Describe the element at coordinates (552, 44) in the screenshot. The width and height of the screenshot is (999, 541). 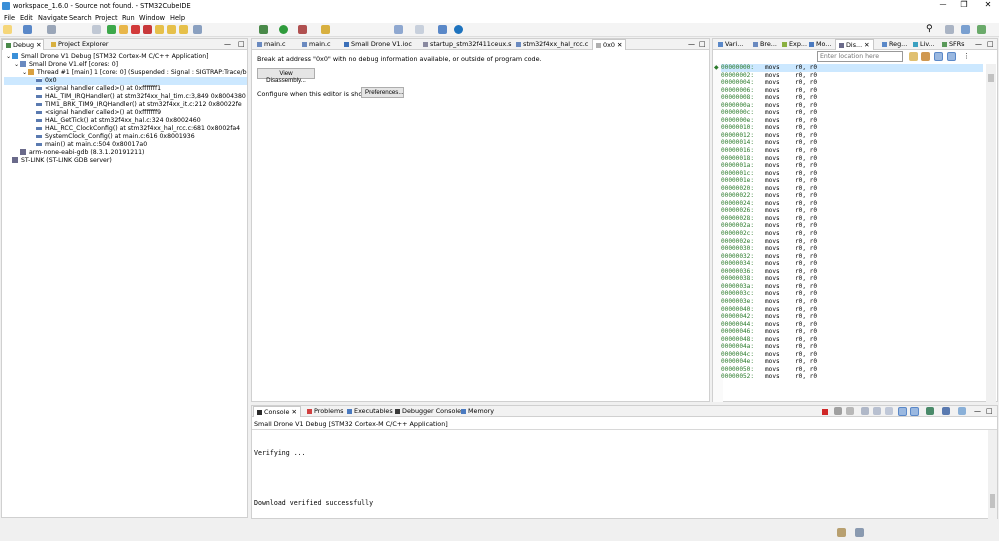
I see `tab-hal-rcc: stm32f4xx_hal_rcc.c` at that location.